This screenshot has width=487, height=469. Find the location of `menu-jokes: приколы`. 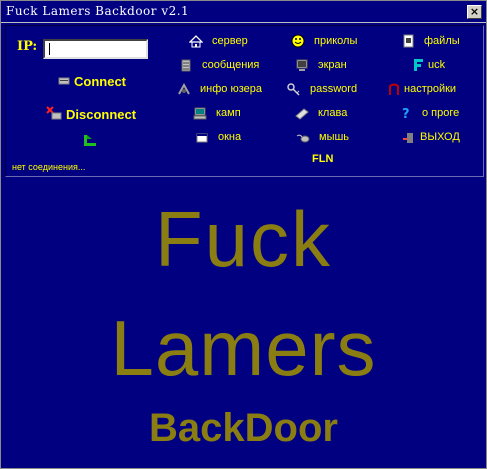

menu-jokes: приколы is located at coordinates (323, 41).